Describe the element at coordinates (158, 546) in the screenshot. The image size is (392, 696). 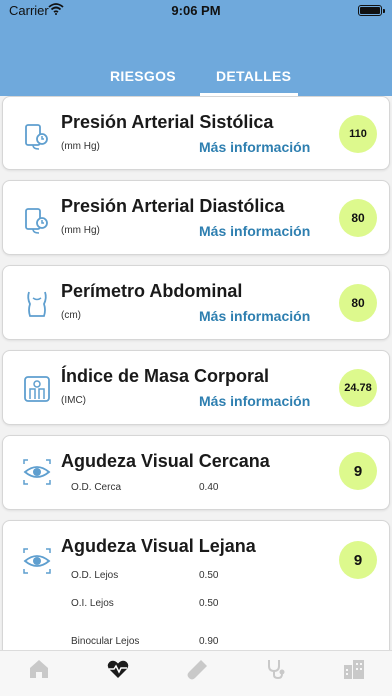
I see `card-title: Agudeza Visual Lejana` at that location.